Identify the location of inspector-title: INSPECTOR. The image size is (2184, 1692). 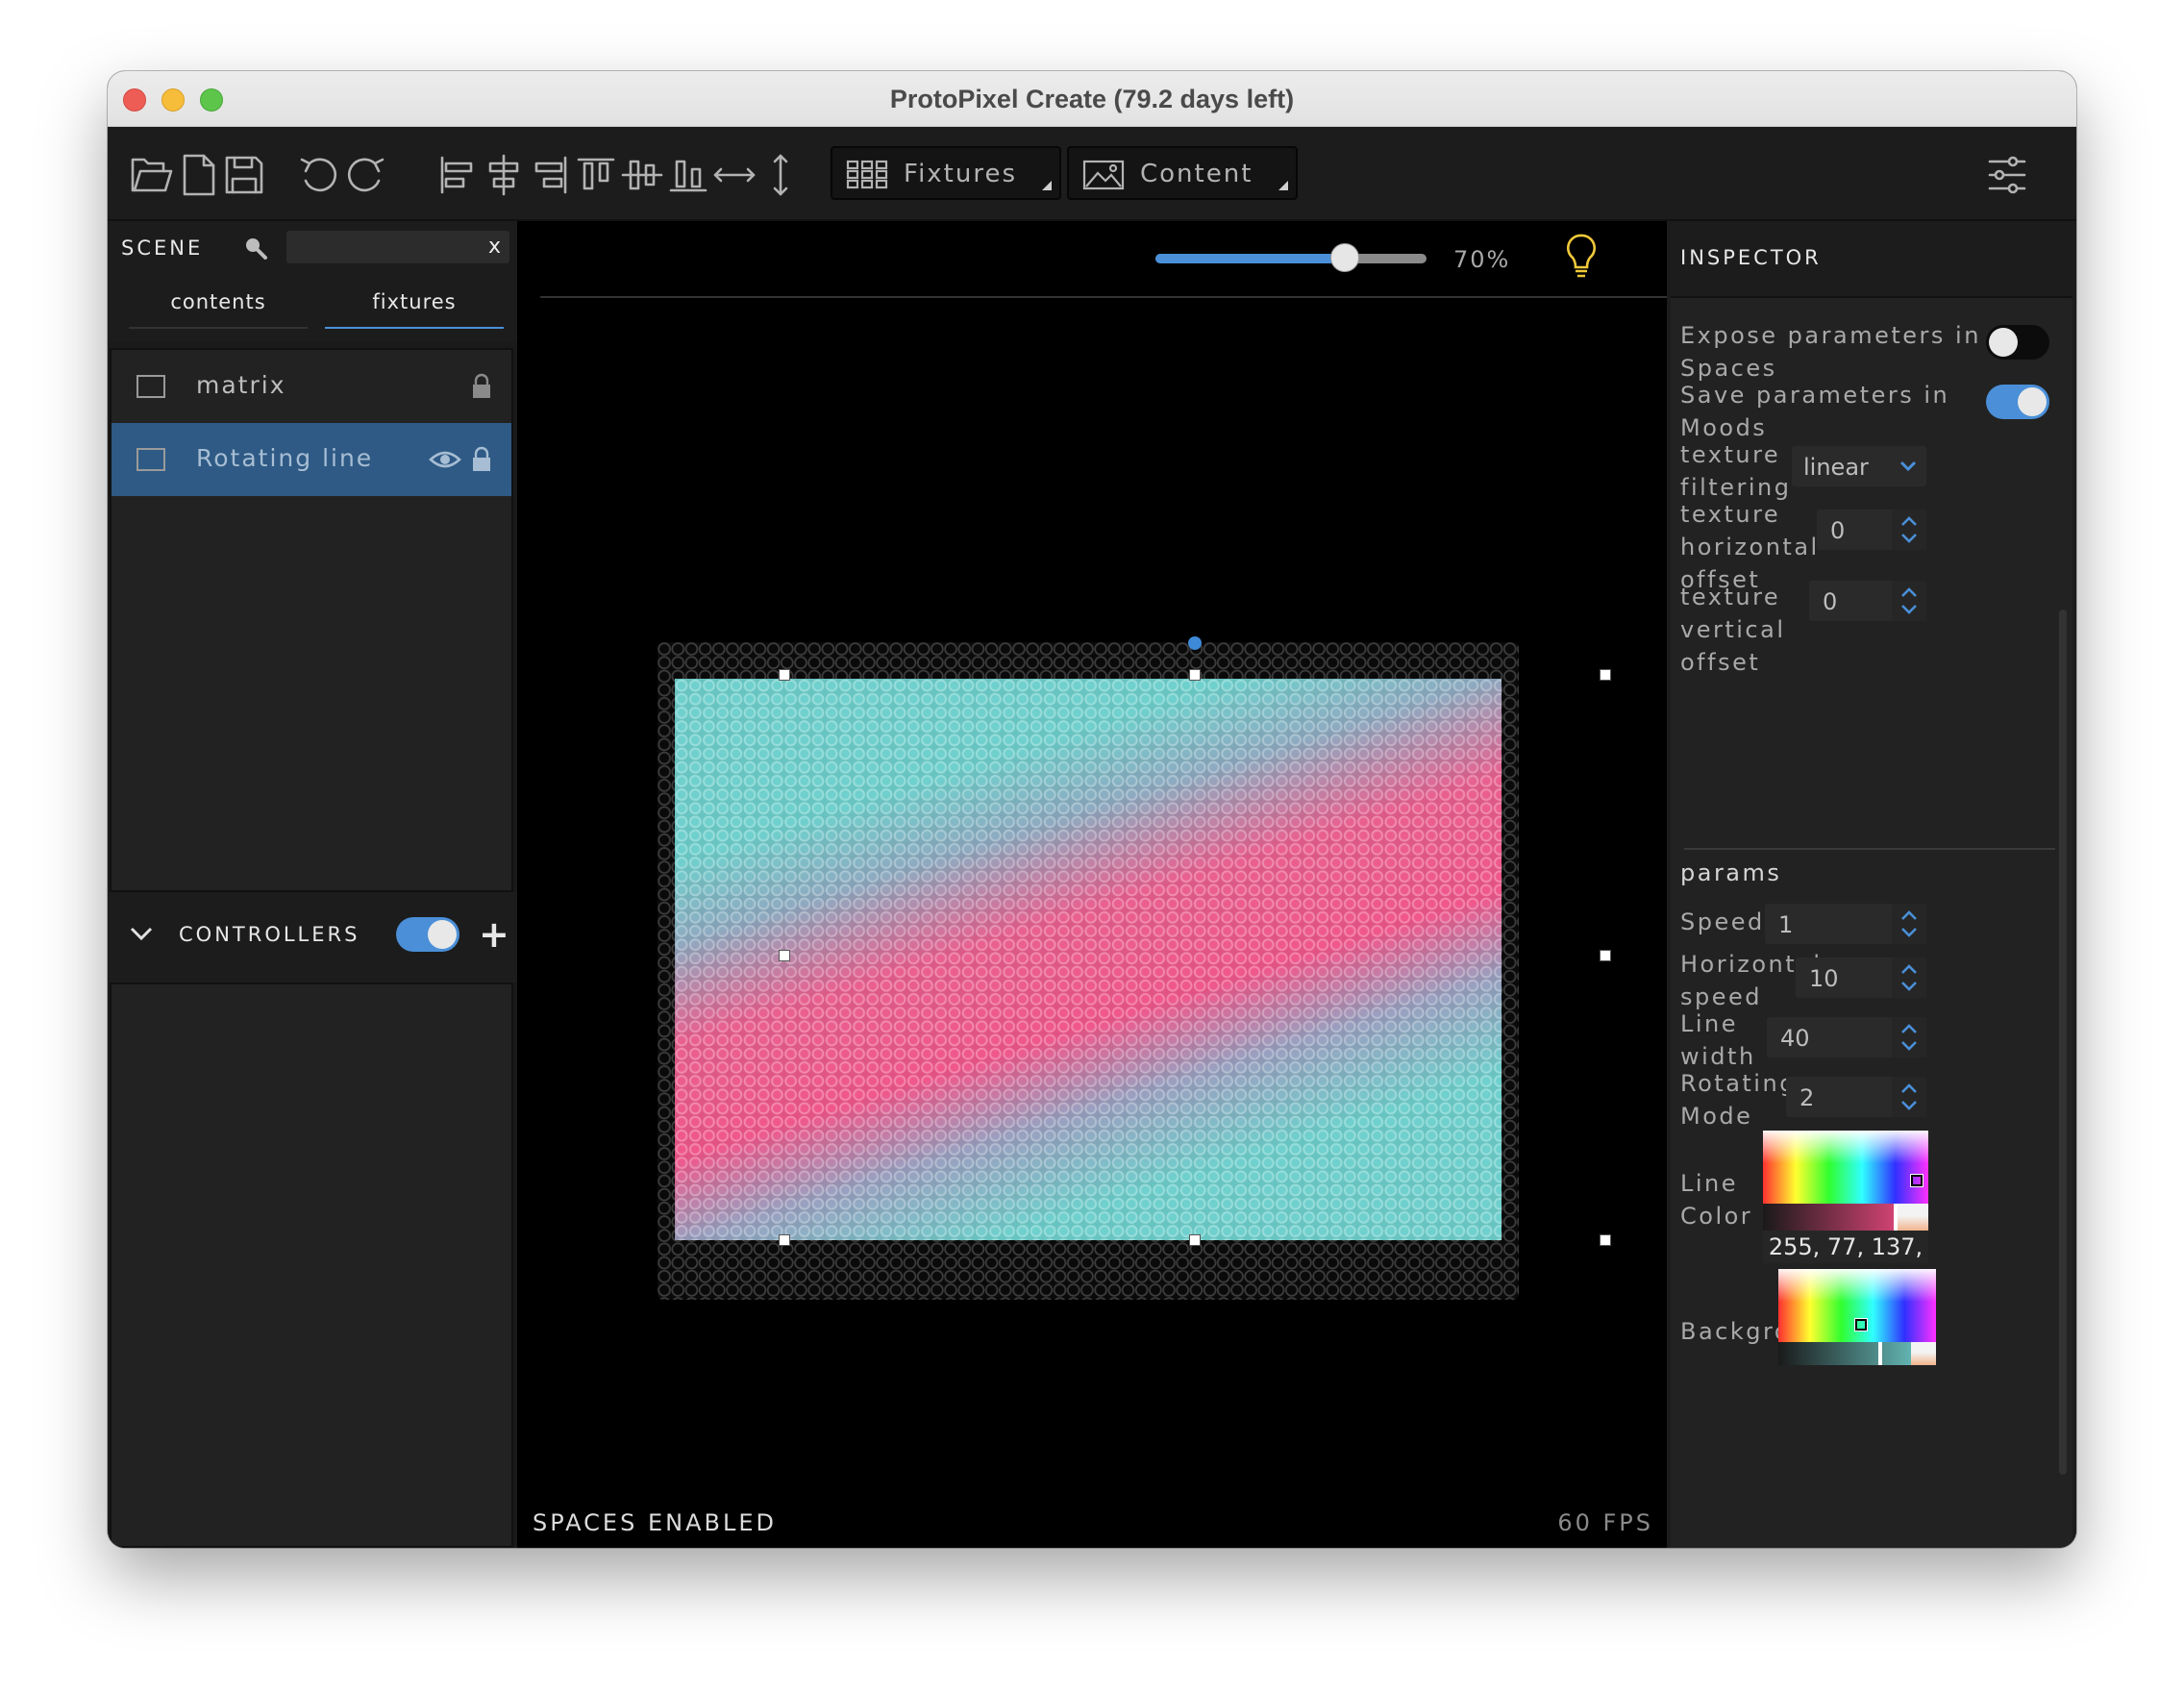
(1751, 257).